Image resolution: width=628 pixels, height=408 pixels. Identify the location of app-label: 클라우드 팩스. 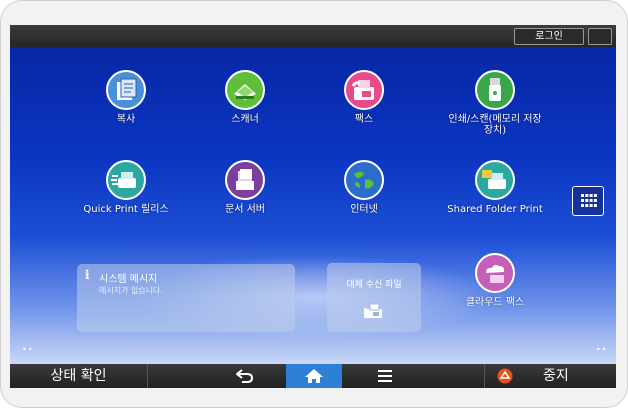
(495, 302).